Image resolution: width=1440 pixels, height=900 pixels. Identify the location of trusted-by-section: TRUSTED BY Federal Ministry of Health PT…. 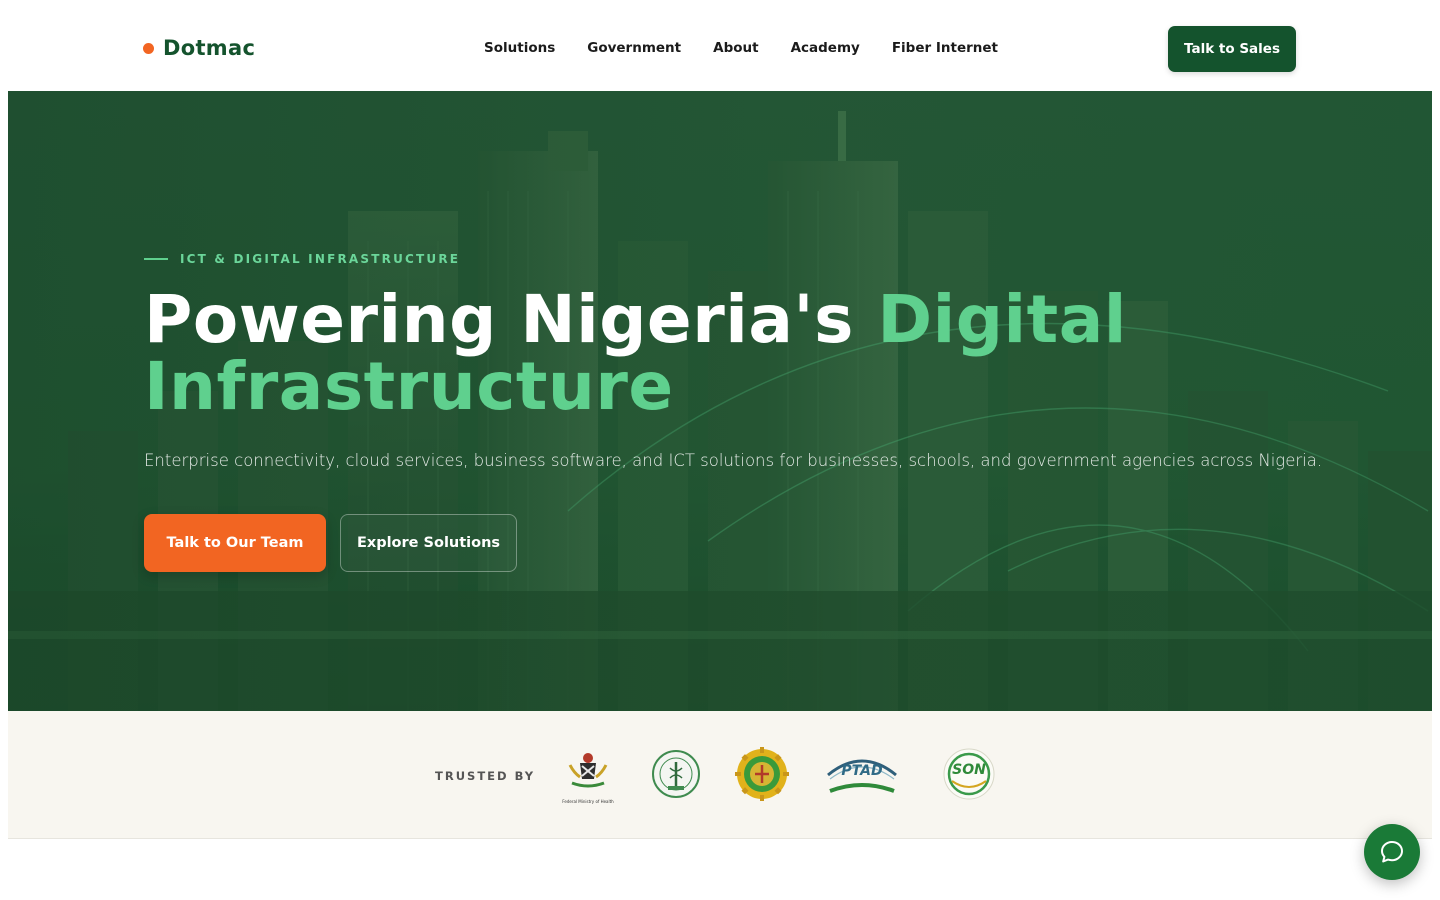
(720, 775).